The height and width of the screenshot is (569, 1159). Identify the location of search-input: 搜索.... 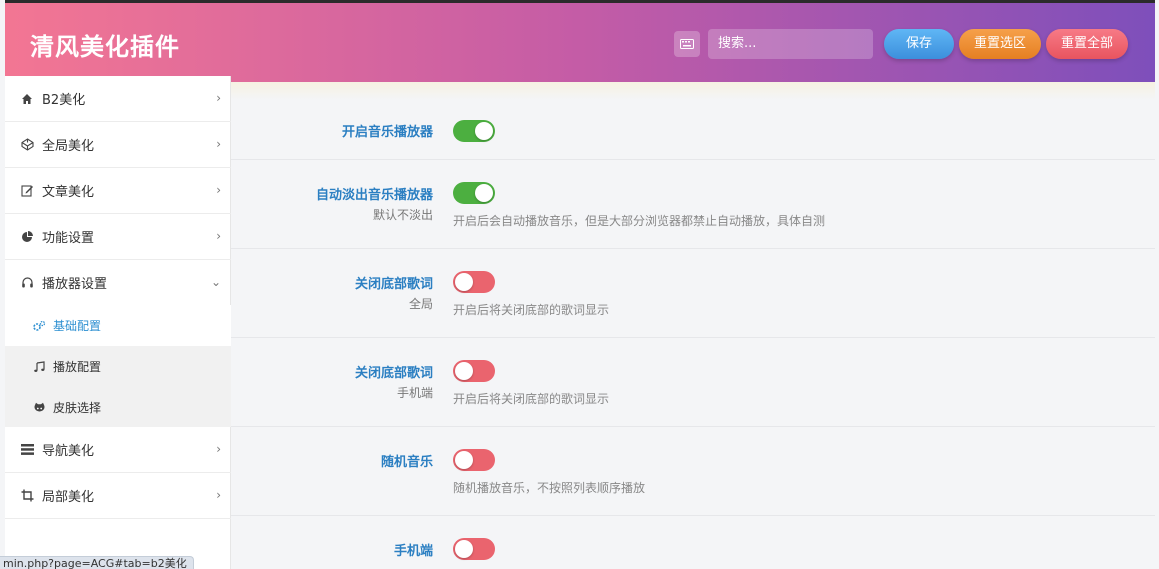
(790, 44).